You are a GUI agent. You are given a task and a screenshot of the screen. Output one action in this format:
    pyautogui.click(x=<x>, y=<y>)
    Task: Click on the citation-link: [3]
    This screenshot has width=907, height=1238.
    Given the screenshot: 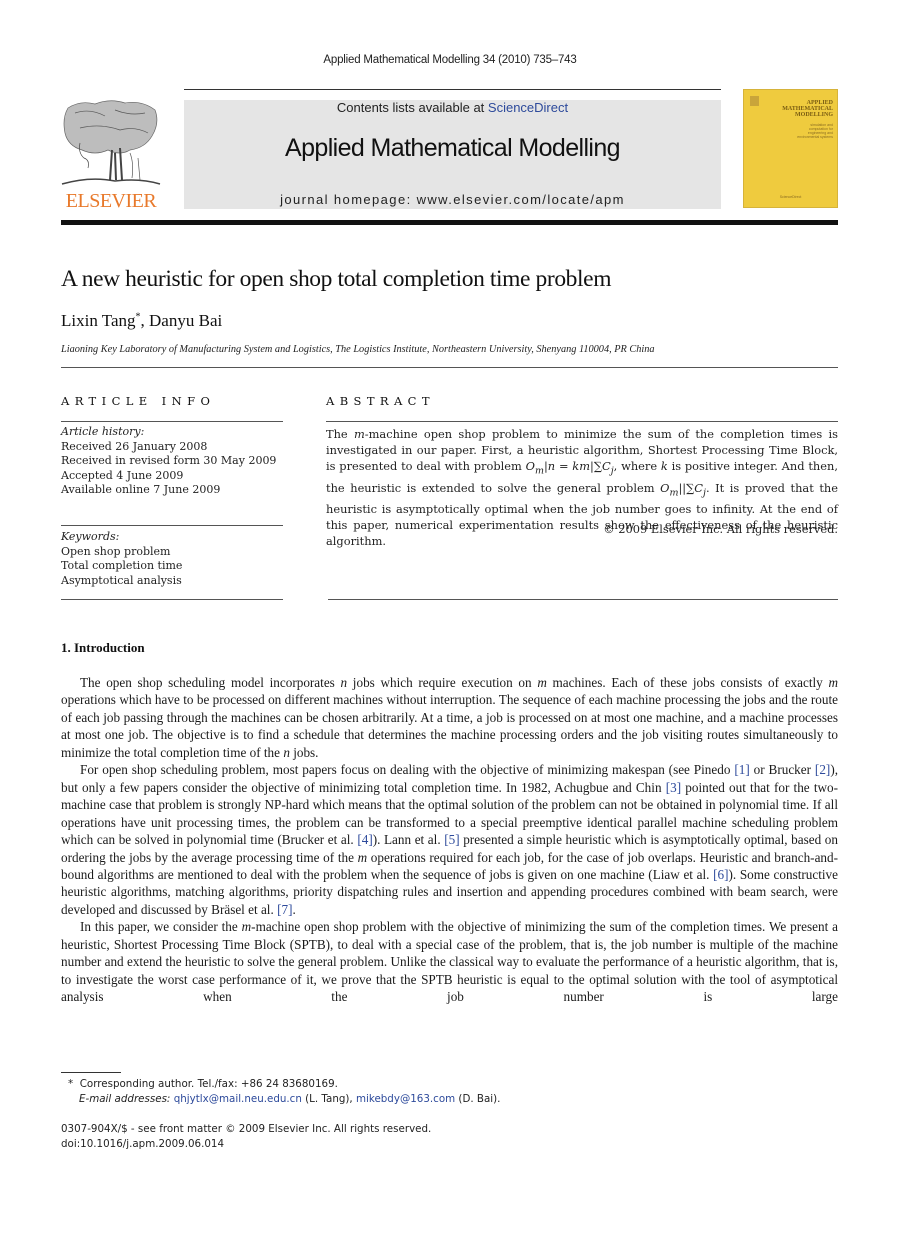 What is the action you would take?
    pyautogui.click(x=673, y=787)
    